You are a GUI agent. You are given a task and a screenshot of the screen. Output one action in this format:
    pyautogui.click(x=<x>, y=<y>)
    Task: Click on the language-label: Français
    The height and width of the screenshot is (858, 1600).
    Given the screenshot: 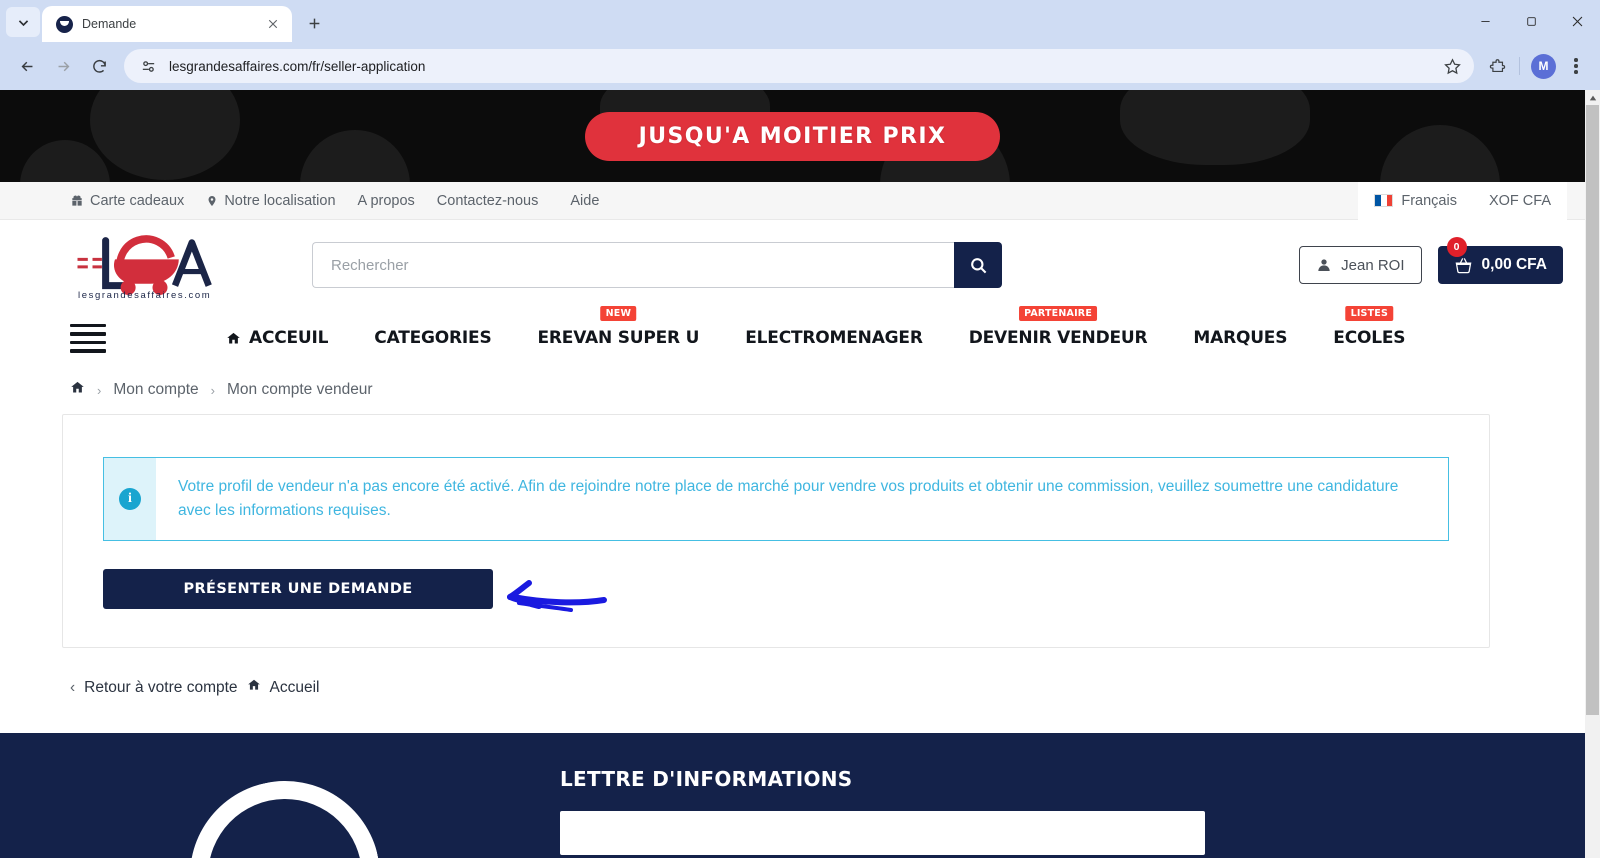 What is the action you would take?
    pyautogui.click(x=1429, y=200)
    